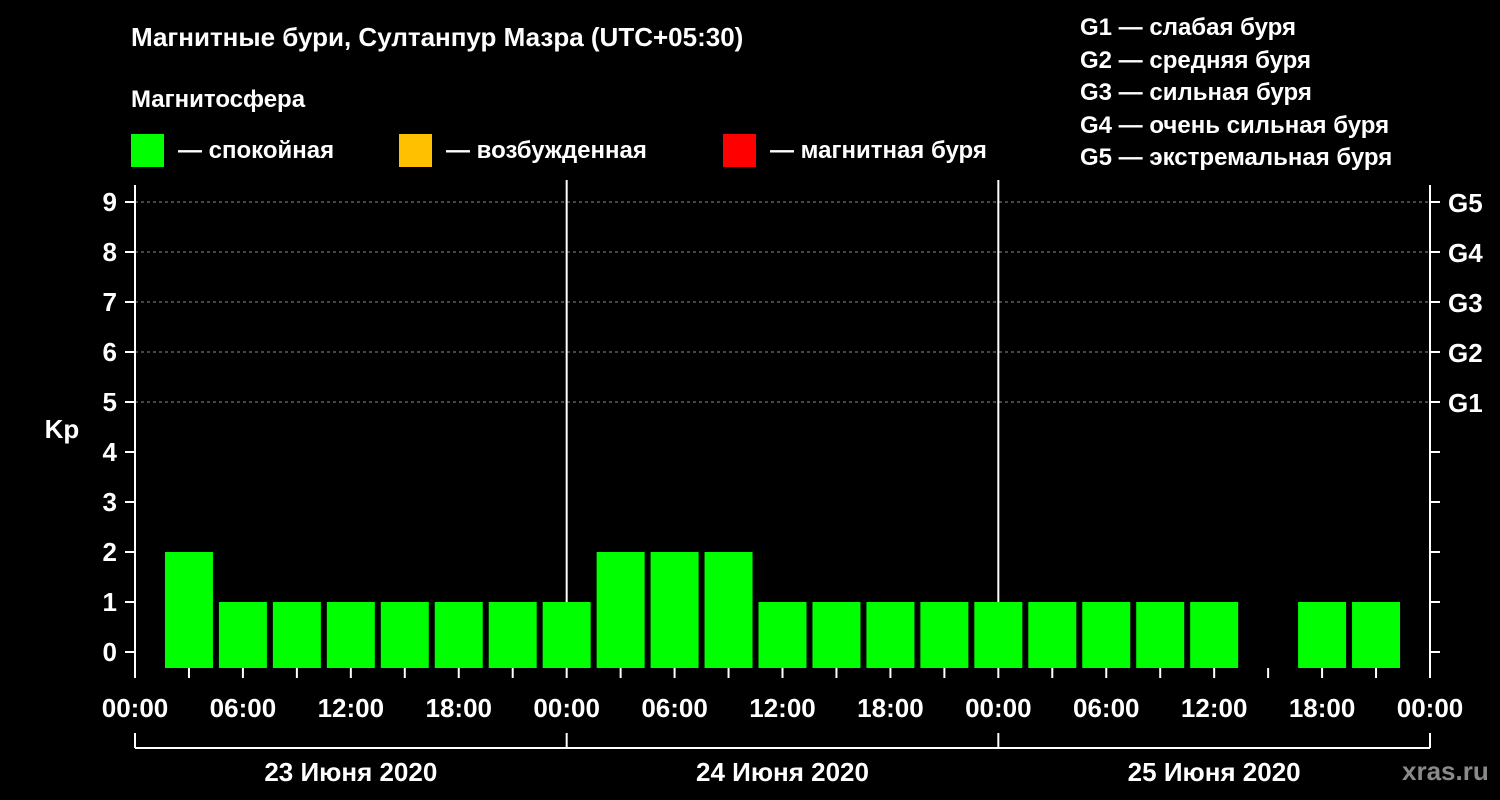 This screenshot has height=800, width=1500. What do you see at coordinates (110, 602) in the screenshot?
I see `y-tick-label: 1` at bounding box center [110, 602].